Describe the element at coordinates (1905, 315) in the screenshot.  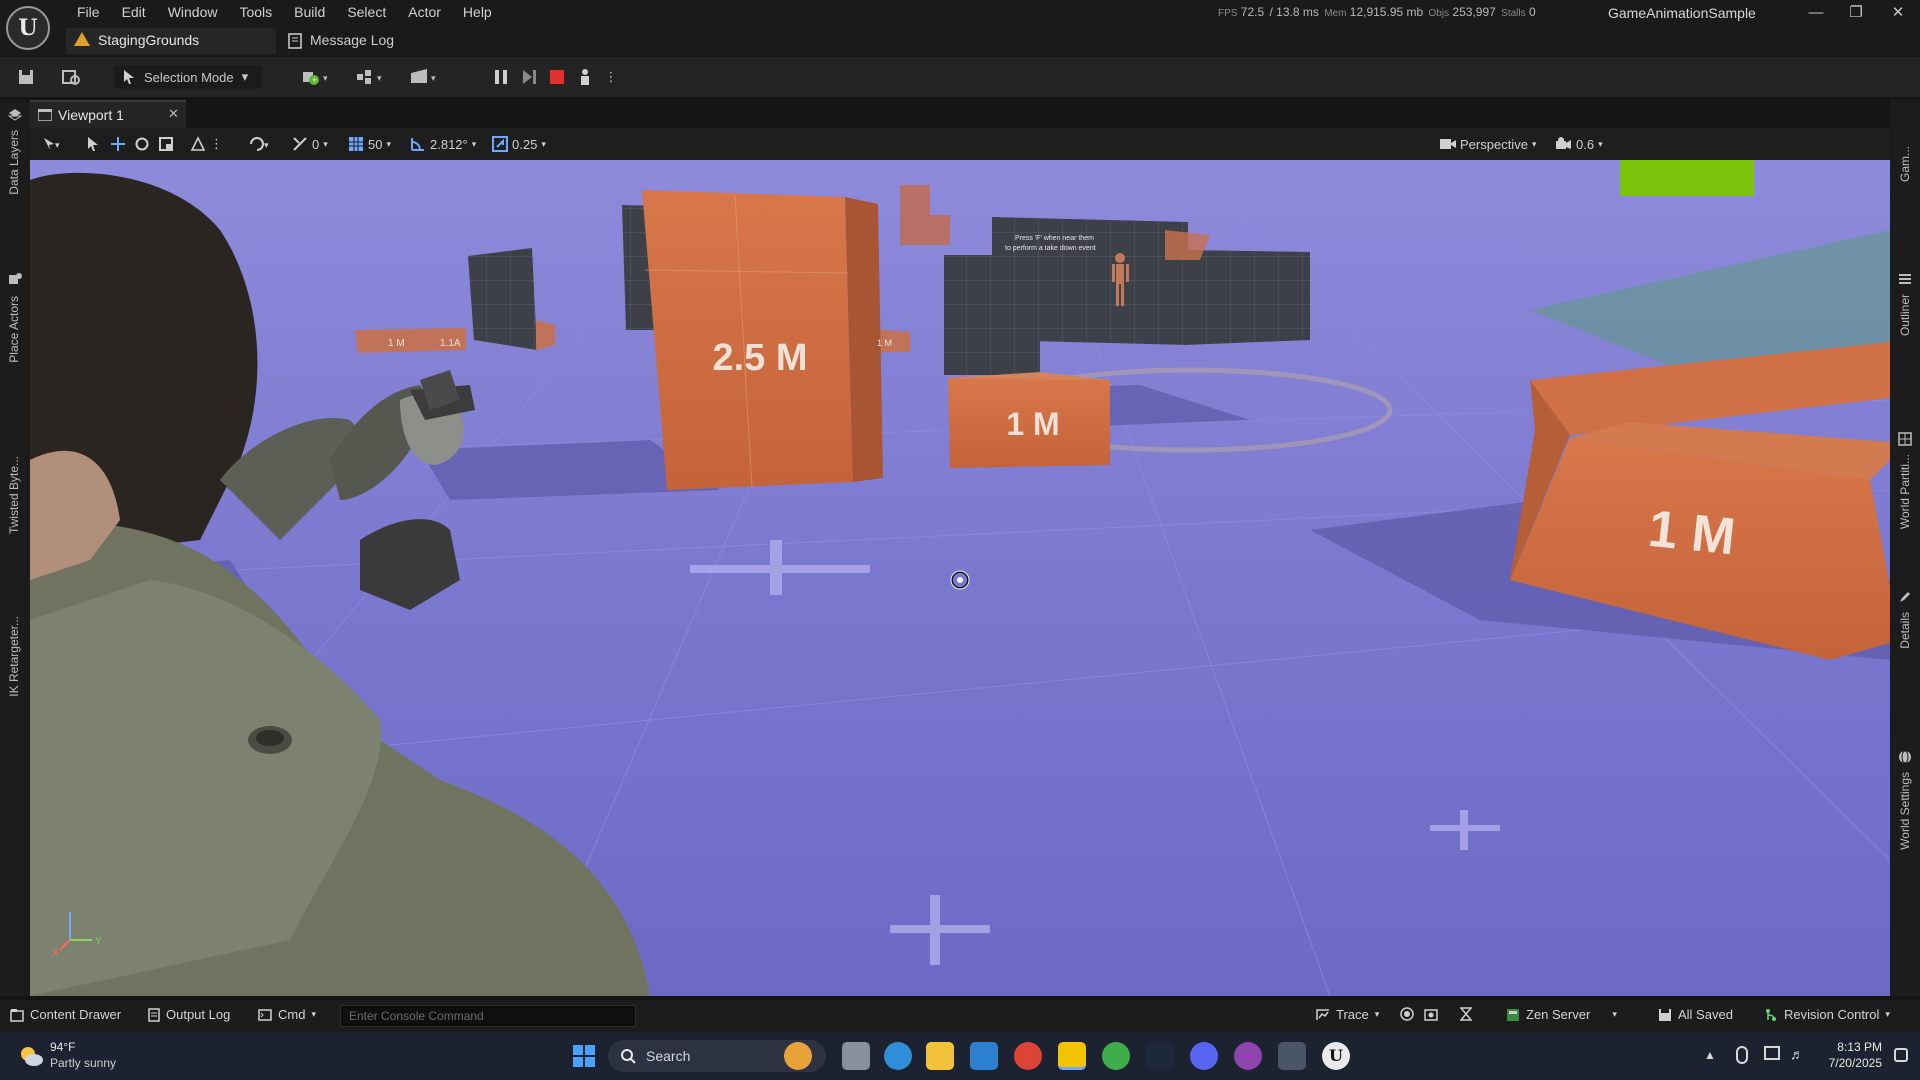
I see `outliner-tab: Outliner` at that location.